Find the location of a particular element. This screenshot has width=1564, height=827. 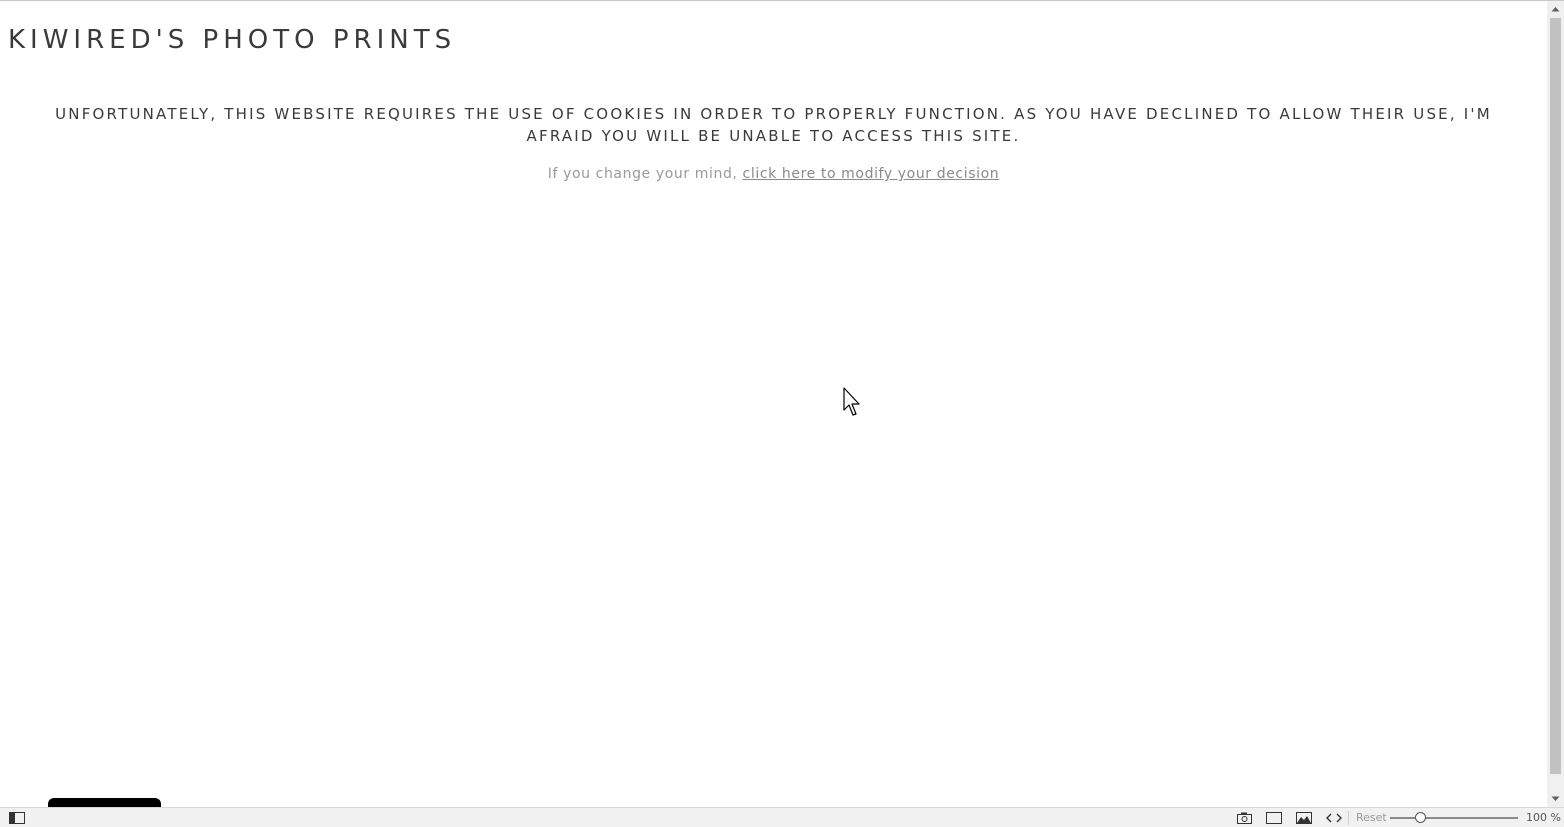

change-decision-prefix: If you change your mind, is located at coordinates (645, 174).